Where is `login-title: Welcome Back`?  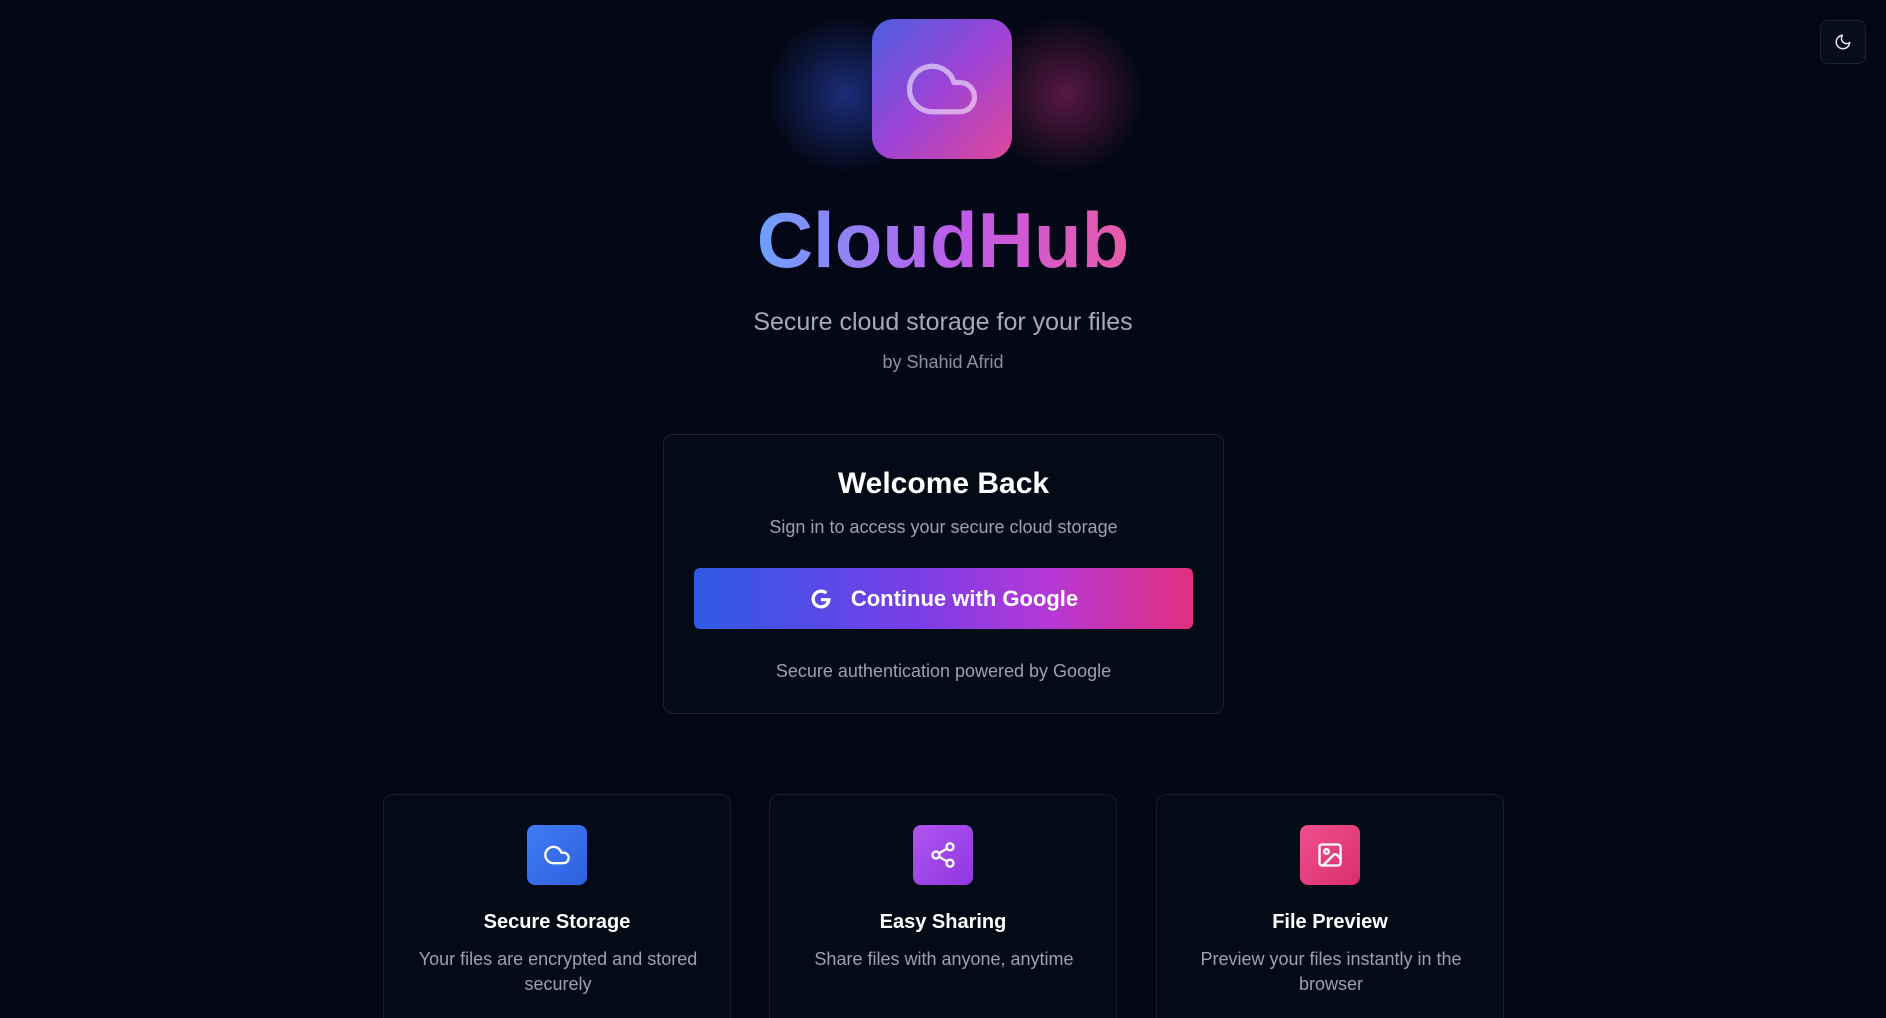
login-title: Welcome Back is located at coordinates (943, 483).